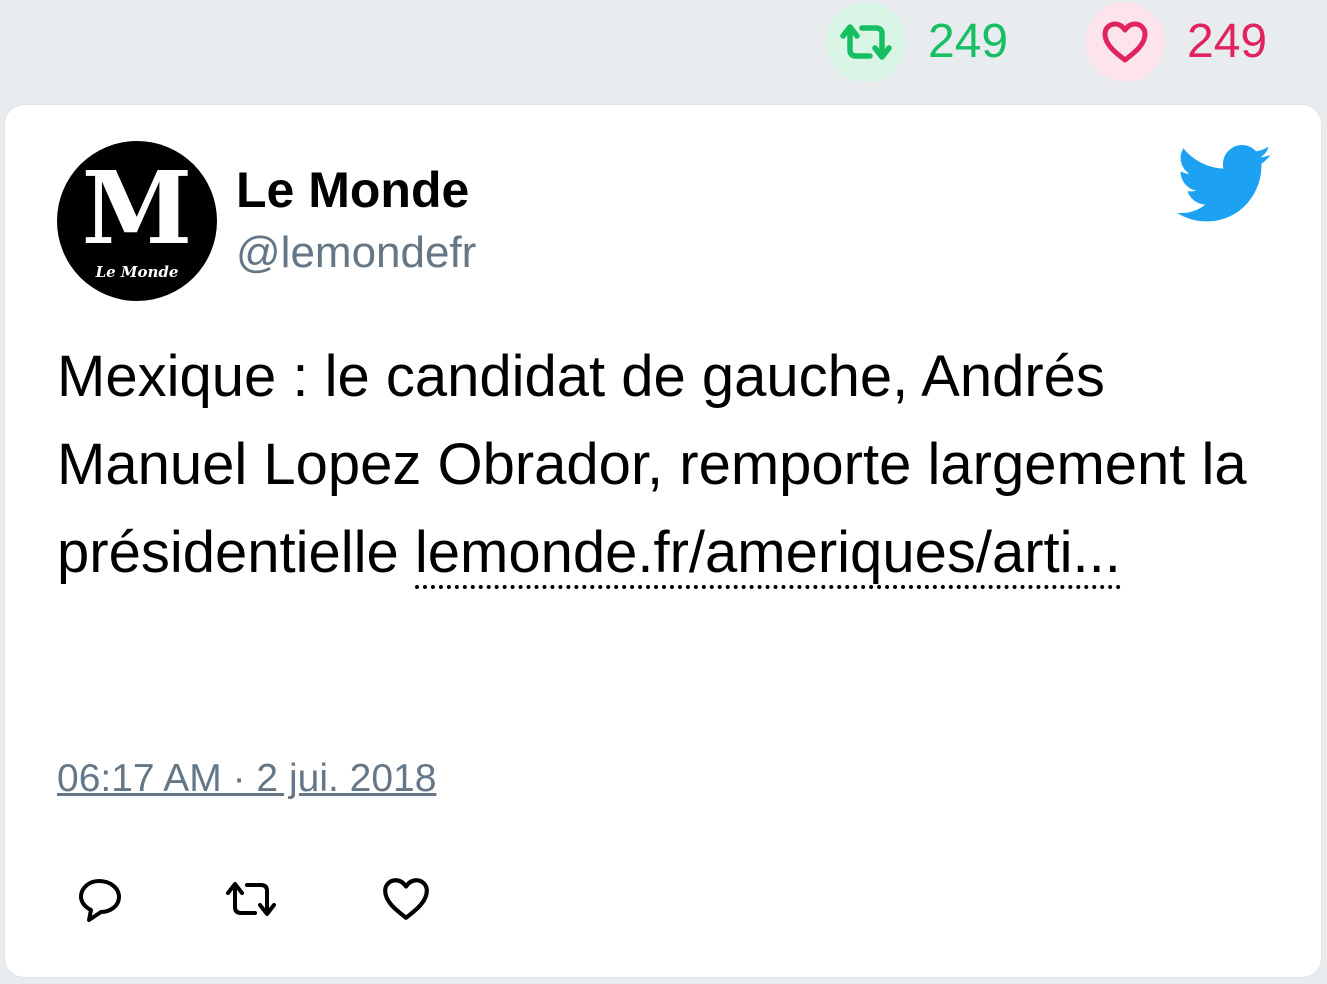  I want to click on twitter-bird-icon, so click(1225, 187).